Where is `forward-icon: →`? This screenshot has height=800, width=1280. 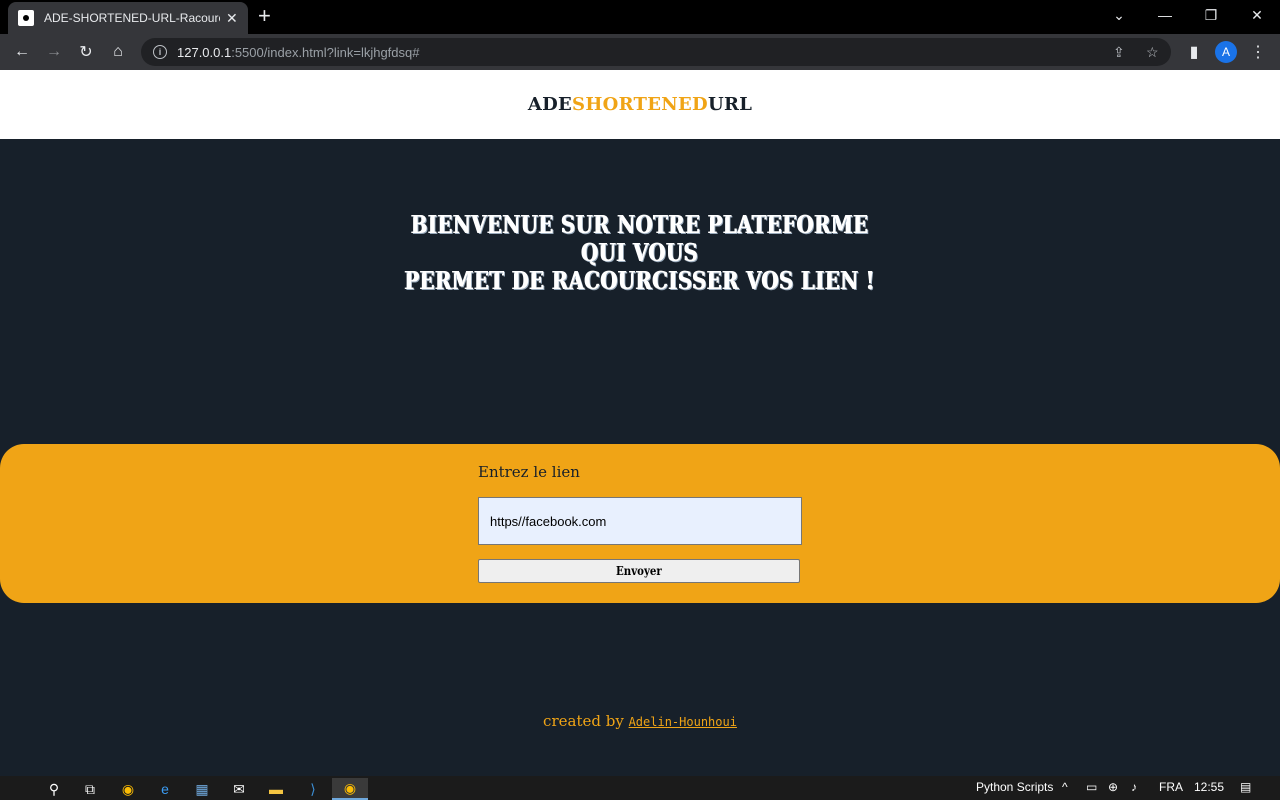
forward-icon: → is located at coordinates (54, 52).